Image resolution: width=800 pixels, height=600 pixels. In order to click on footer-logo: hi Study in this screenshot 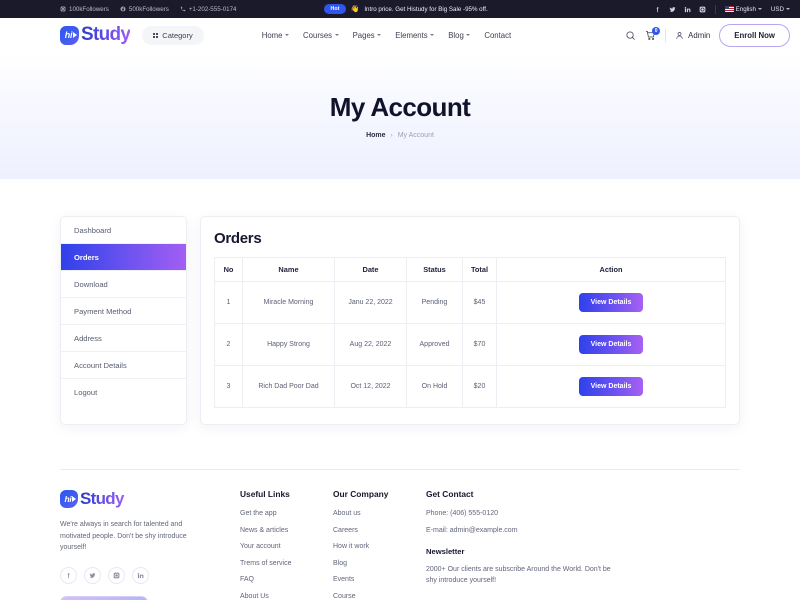, I will do `click(150, 499)`.